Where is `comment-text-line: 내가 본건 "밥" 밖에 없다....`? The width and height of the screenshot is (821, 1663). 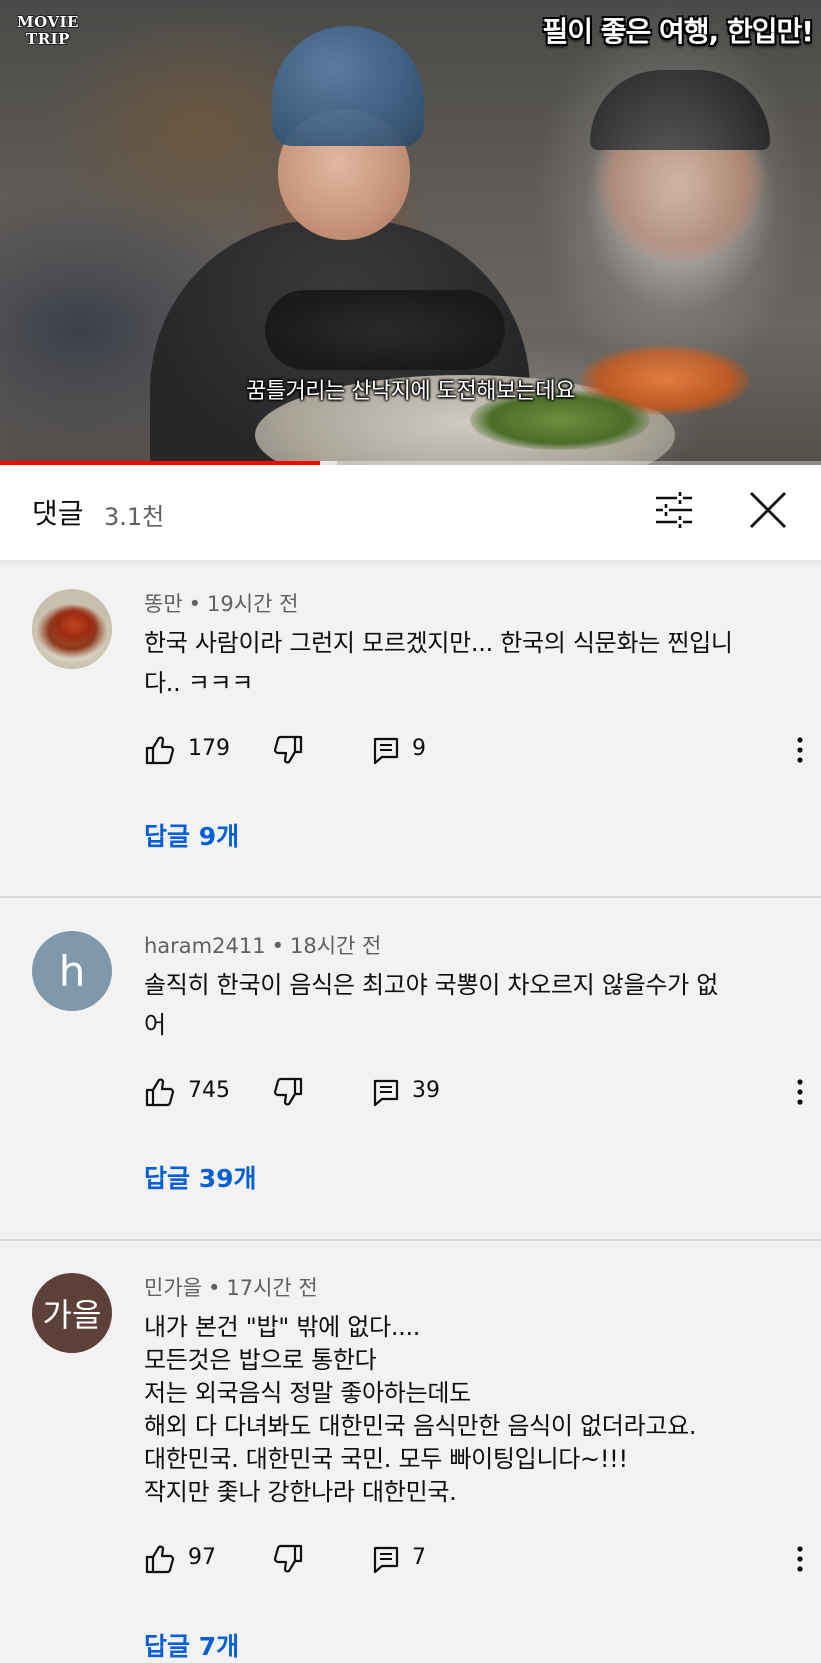
comment-text-line: 내가 본건 "밥" 밖에 없다.... is located at coordinates (282, 1327).